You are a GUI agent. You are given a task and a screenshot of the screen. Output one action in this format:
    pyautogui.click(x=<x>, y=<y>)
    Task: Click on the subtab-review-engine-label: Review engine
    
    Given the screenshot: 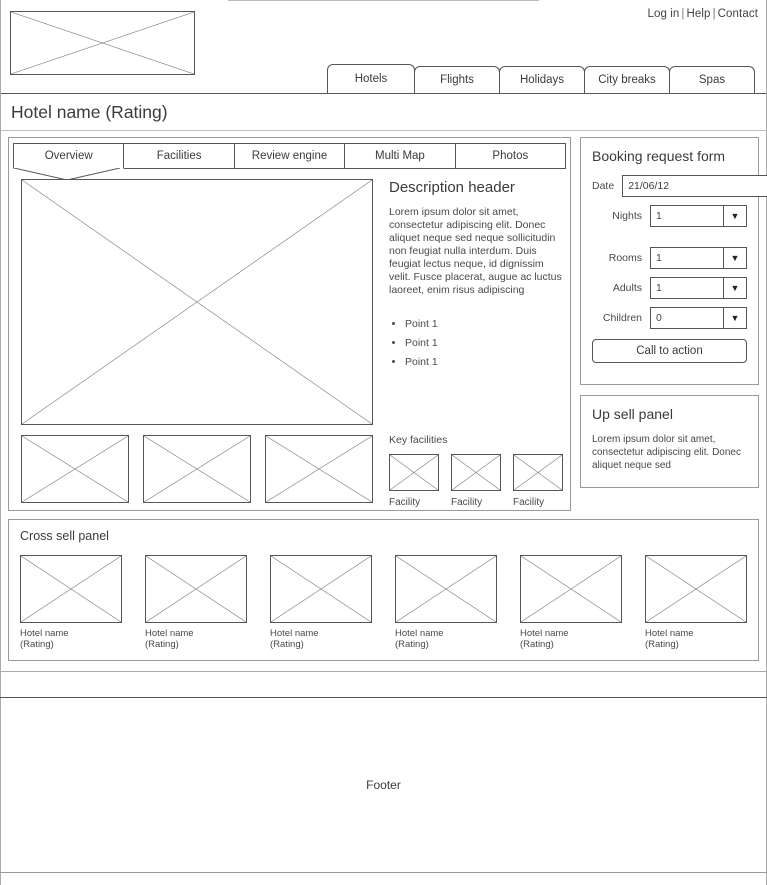 What is the action you would take?
    pyautogui.click(x=289, y=156)
    